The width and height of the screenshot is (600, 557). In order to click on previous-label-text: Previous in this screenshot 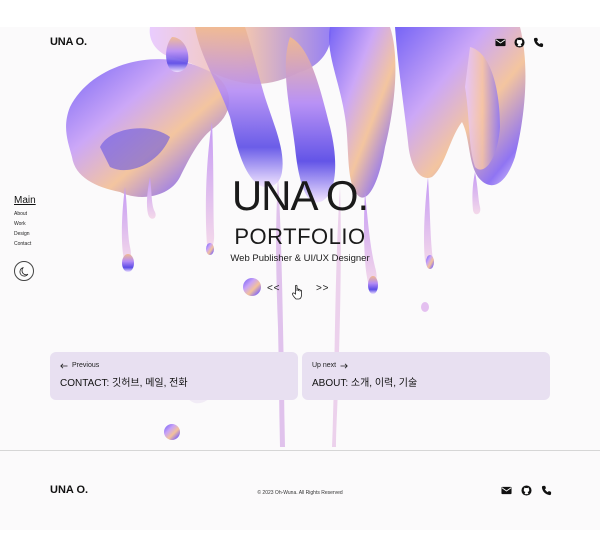, I will do `click(86, 365)`.